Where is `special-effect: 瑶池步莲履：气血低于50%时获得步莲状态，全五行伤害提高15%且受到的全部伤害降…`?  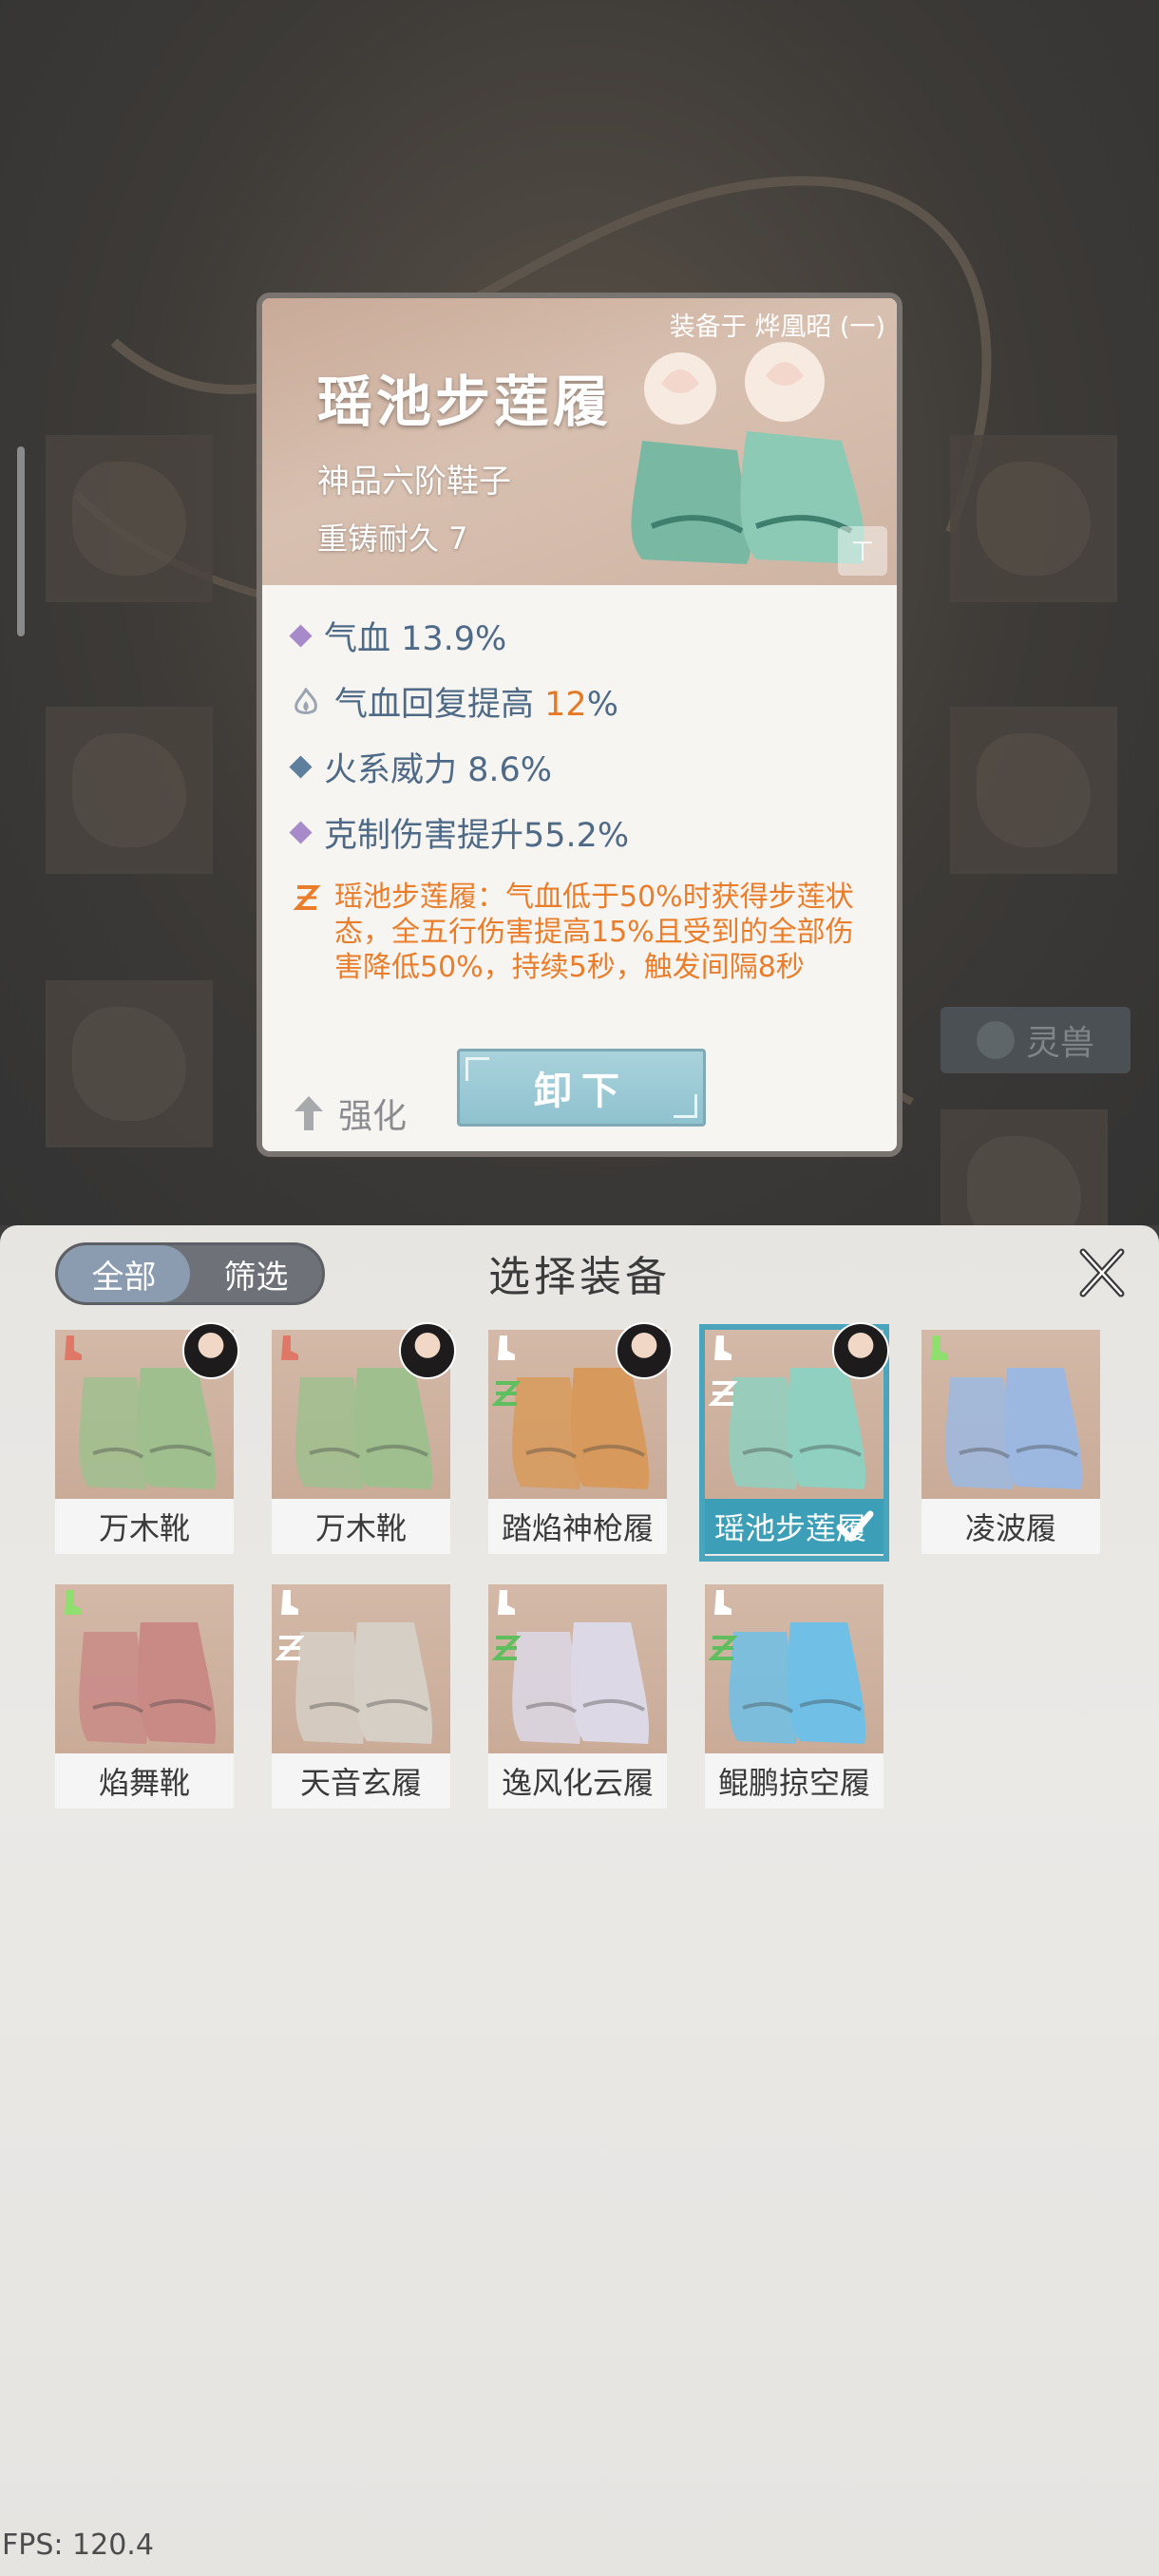
special-effect: 瑶池步莲履：气血低于50%时获得步莲状态，全五行伤害提高15%且受到的全部伤害降… is located at coordinates (582, 932).